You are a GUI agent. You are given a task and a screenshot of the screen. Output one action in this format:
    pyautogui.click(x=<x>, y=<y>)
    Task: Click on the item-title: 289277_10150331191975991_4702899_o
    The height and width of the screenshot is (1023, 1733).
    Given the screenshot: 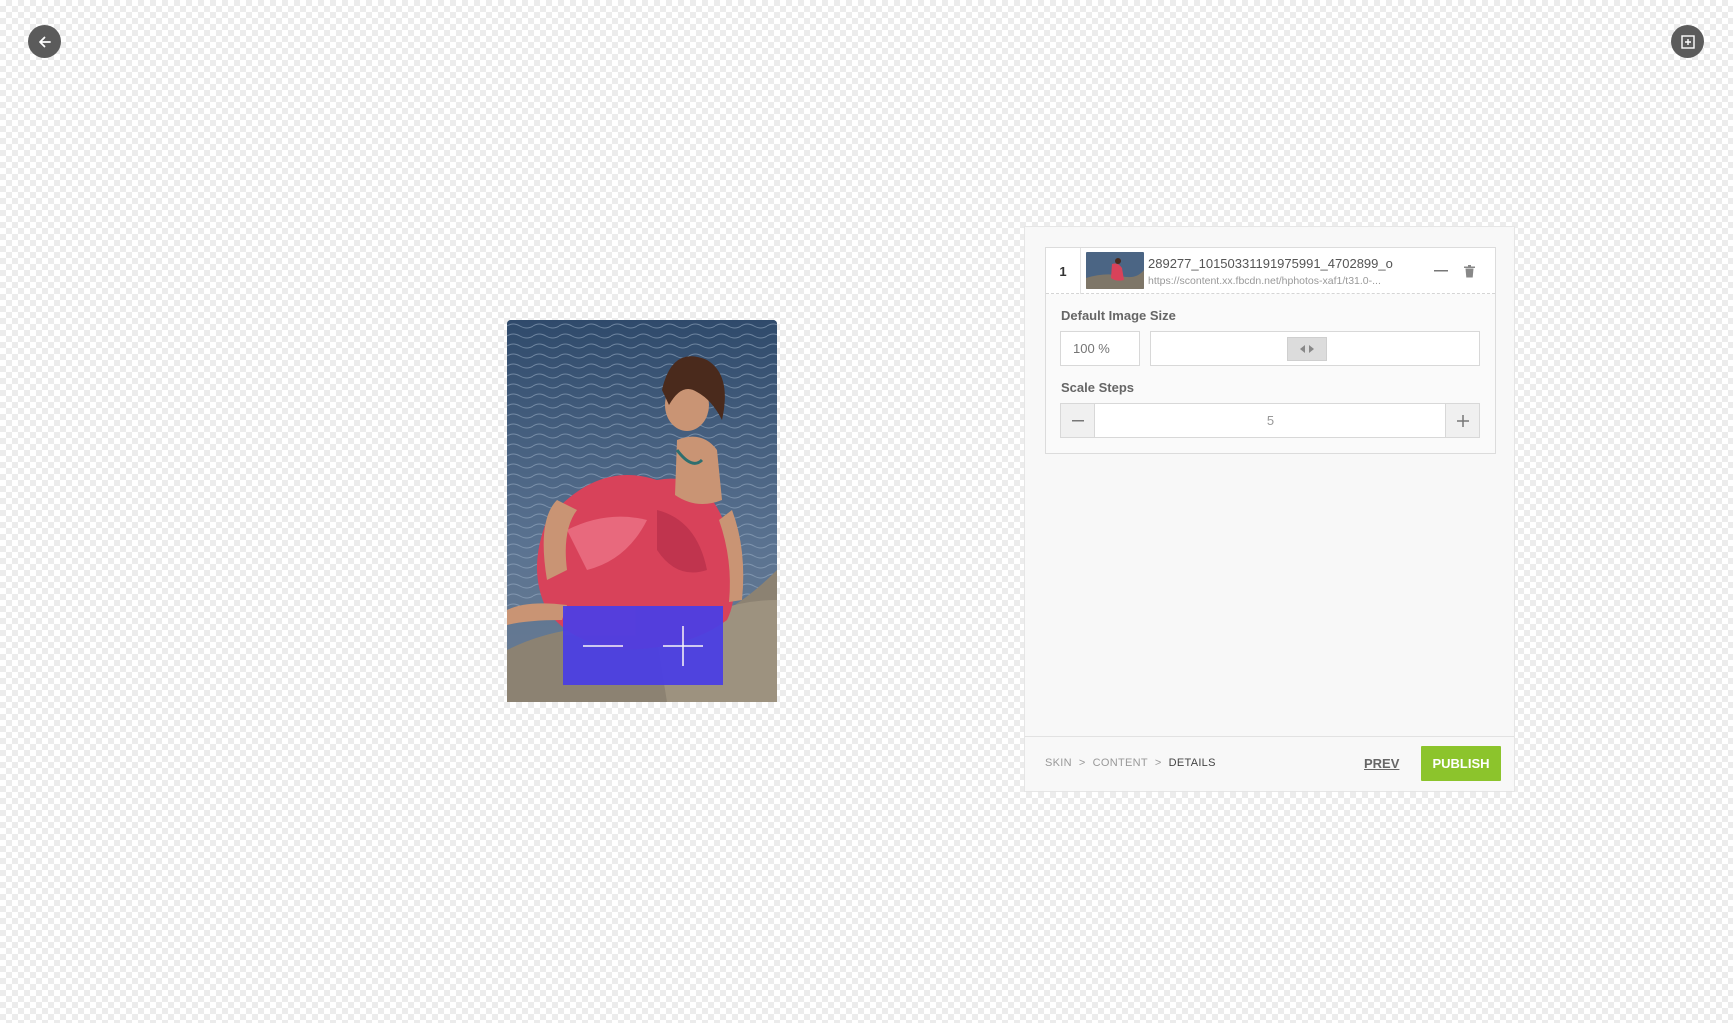 What is the action you would take?
    pyautogui.click(x=1270, y=263)
    